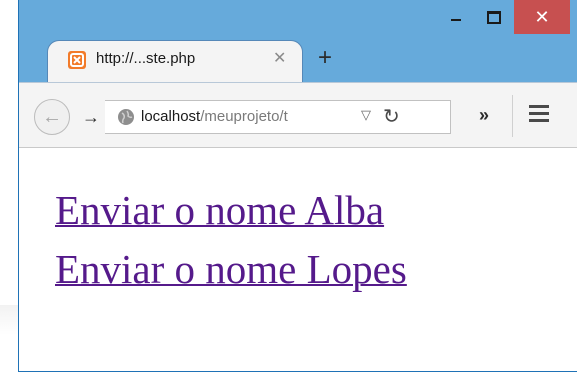  Describe the element at coordinates (366, 115) in the screenshot. I see `history-dropdown-icon: ▽` at that location.